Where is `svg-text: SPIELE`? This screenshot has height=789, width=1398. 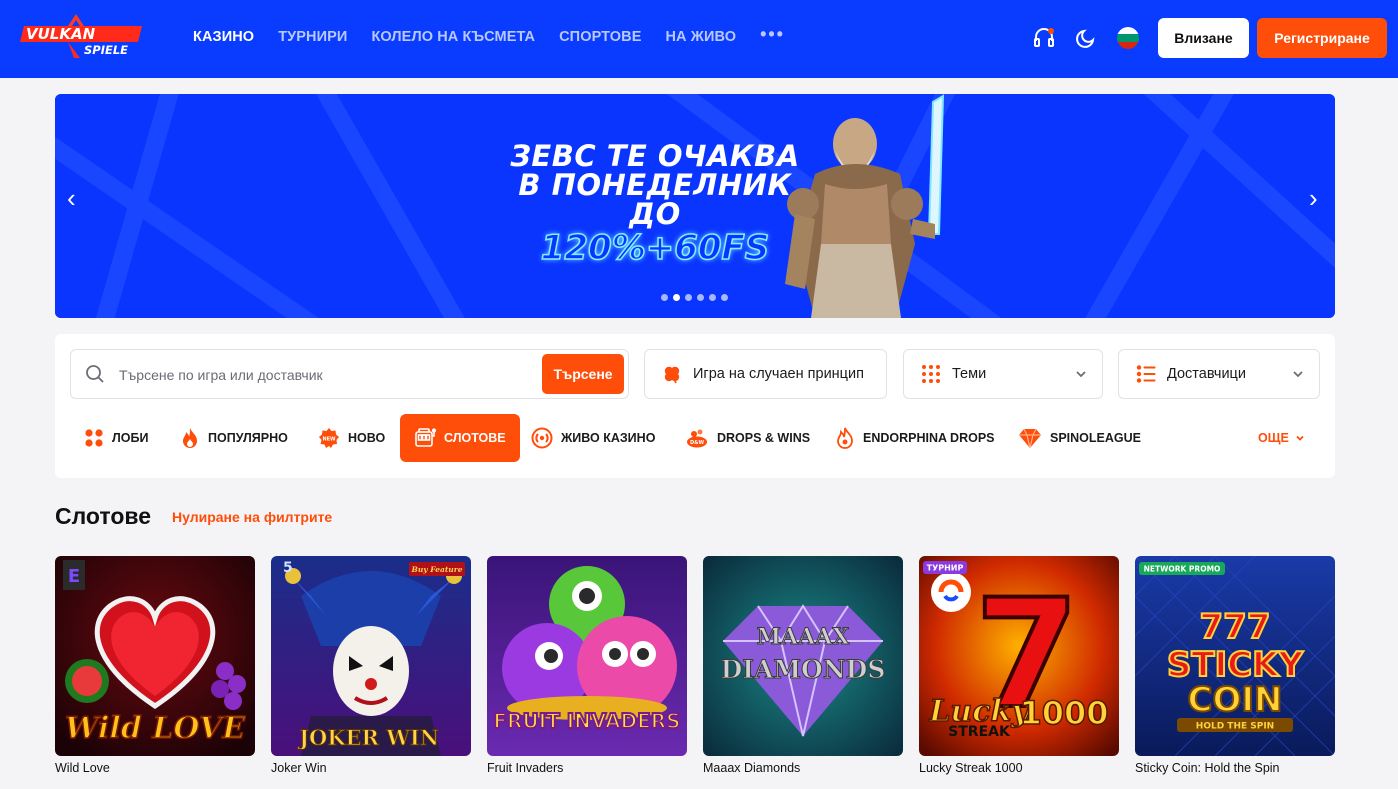
svg-text: SPIELE is located at coordinates (106, 50).